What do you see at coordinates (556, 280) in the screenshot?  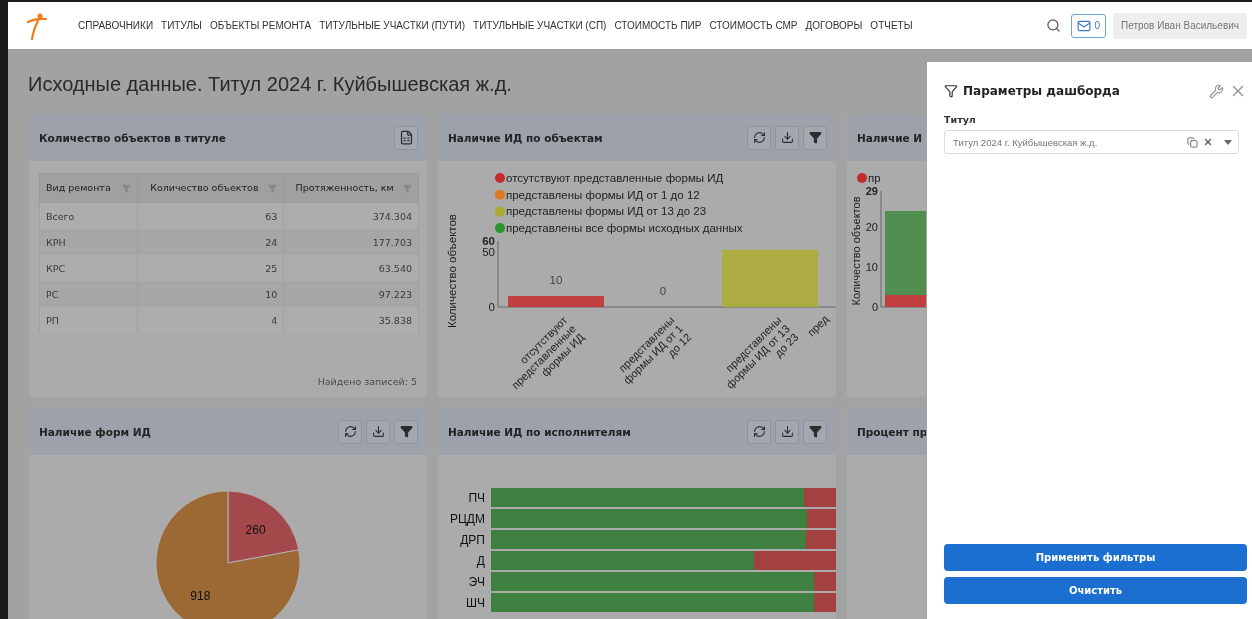 I see `value-label: 10` at bounding box center [556, 280].